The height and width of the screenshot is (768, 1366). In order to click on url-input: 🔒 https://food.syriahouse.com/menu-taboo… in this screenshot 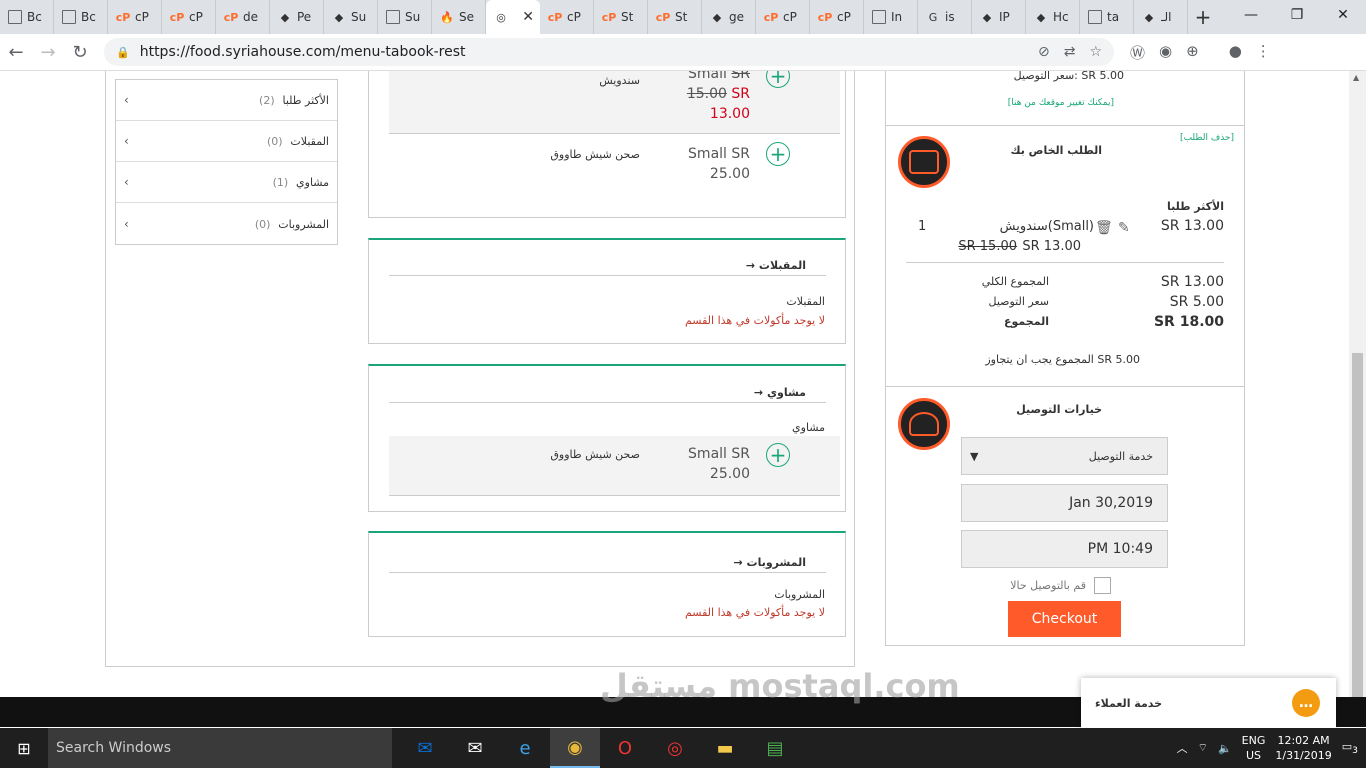, I will do `click(609, 52)`.